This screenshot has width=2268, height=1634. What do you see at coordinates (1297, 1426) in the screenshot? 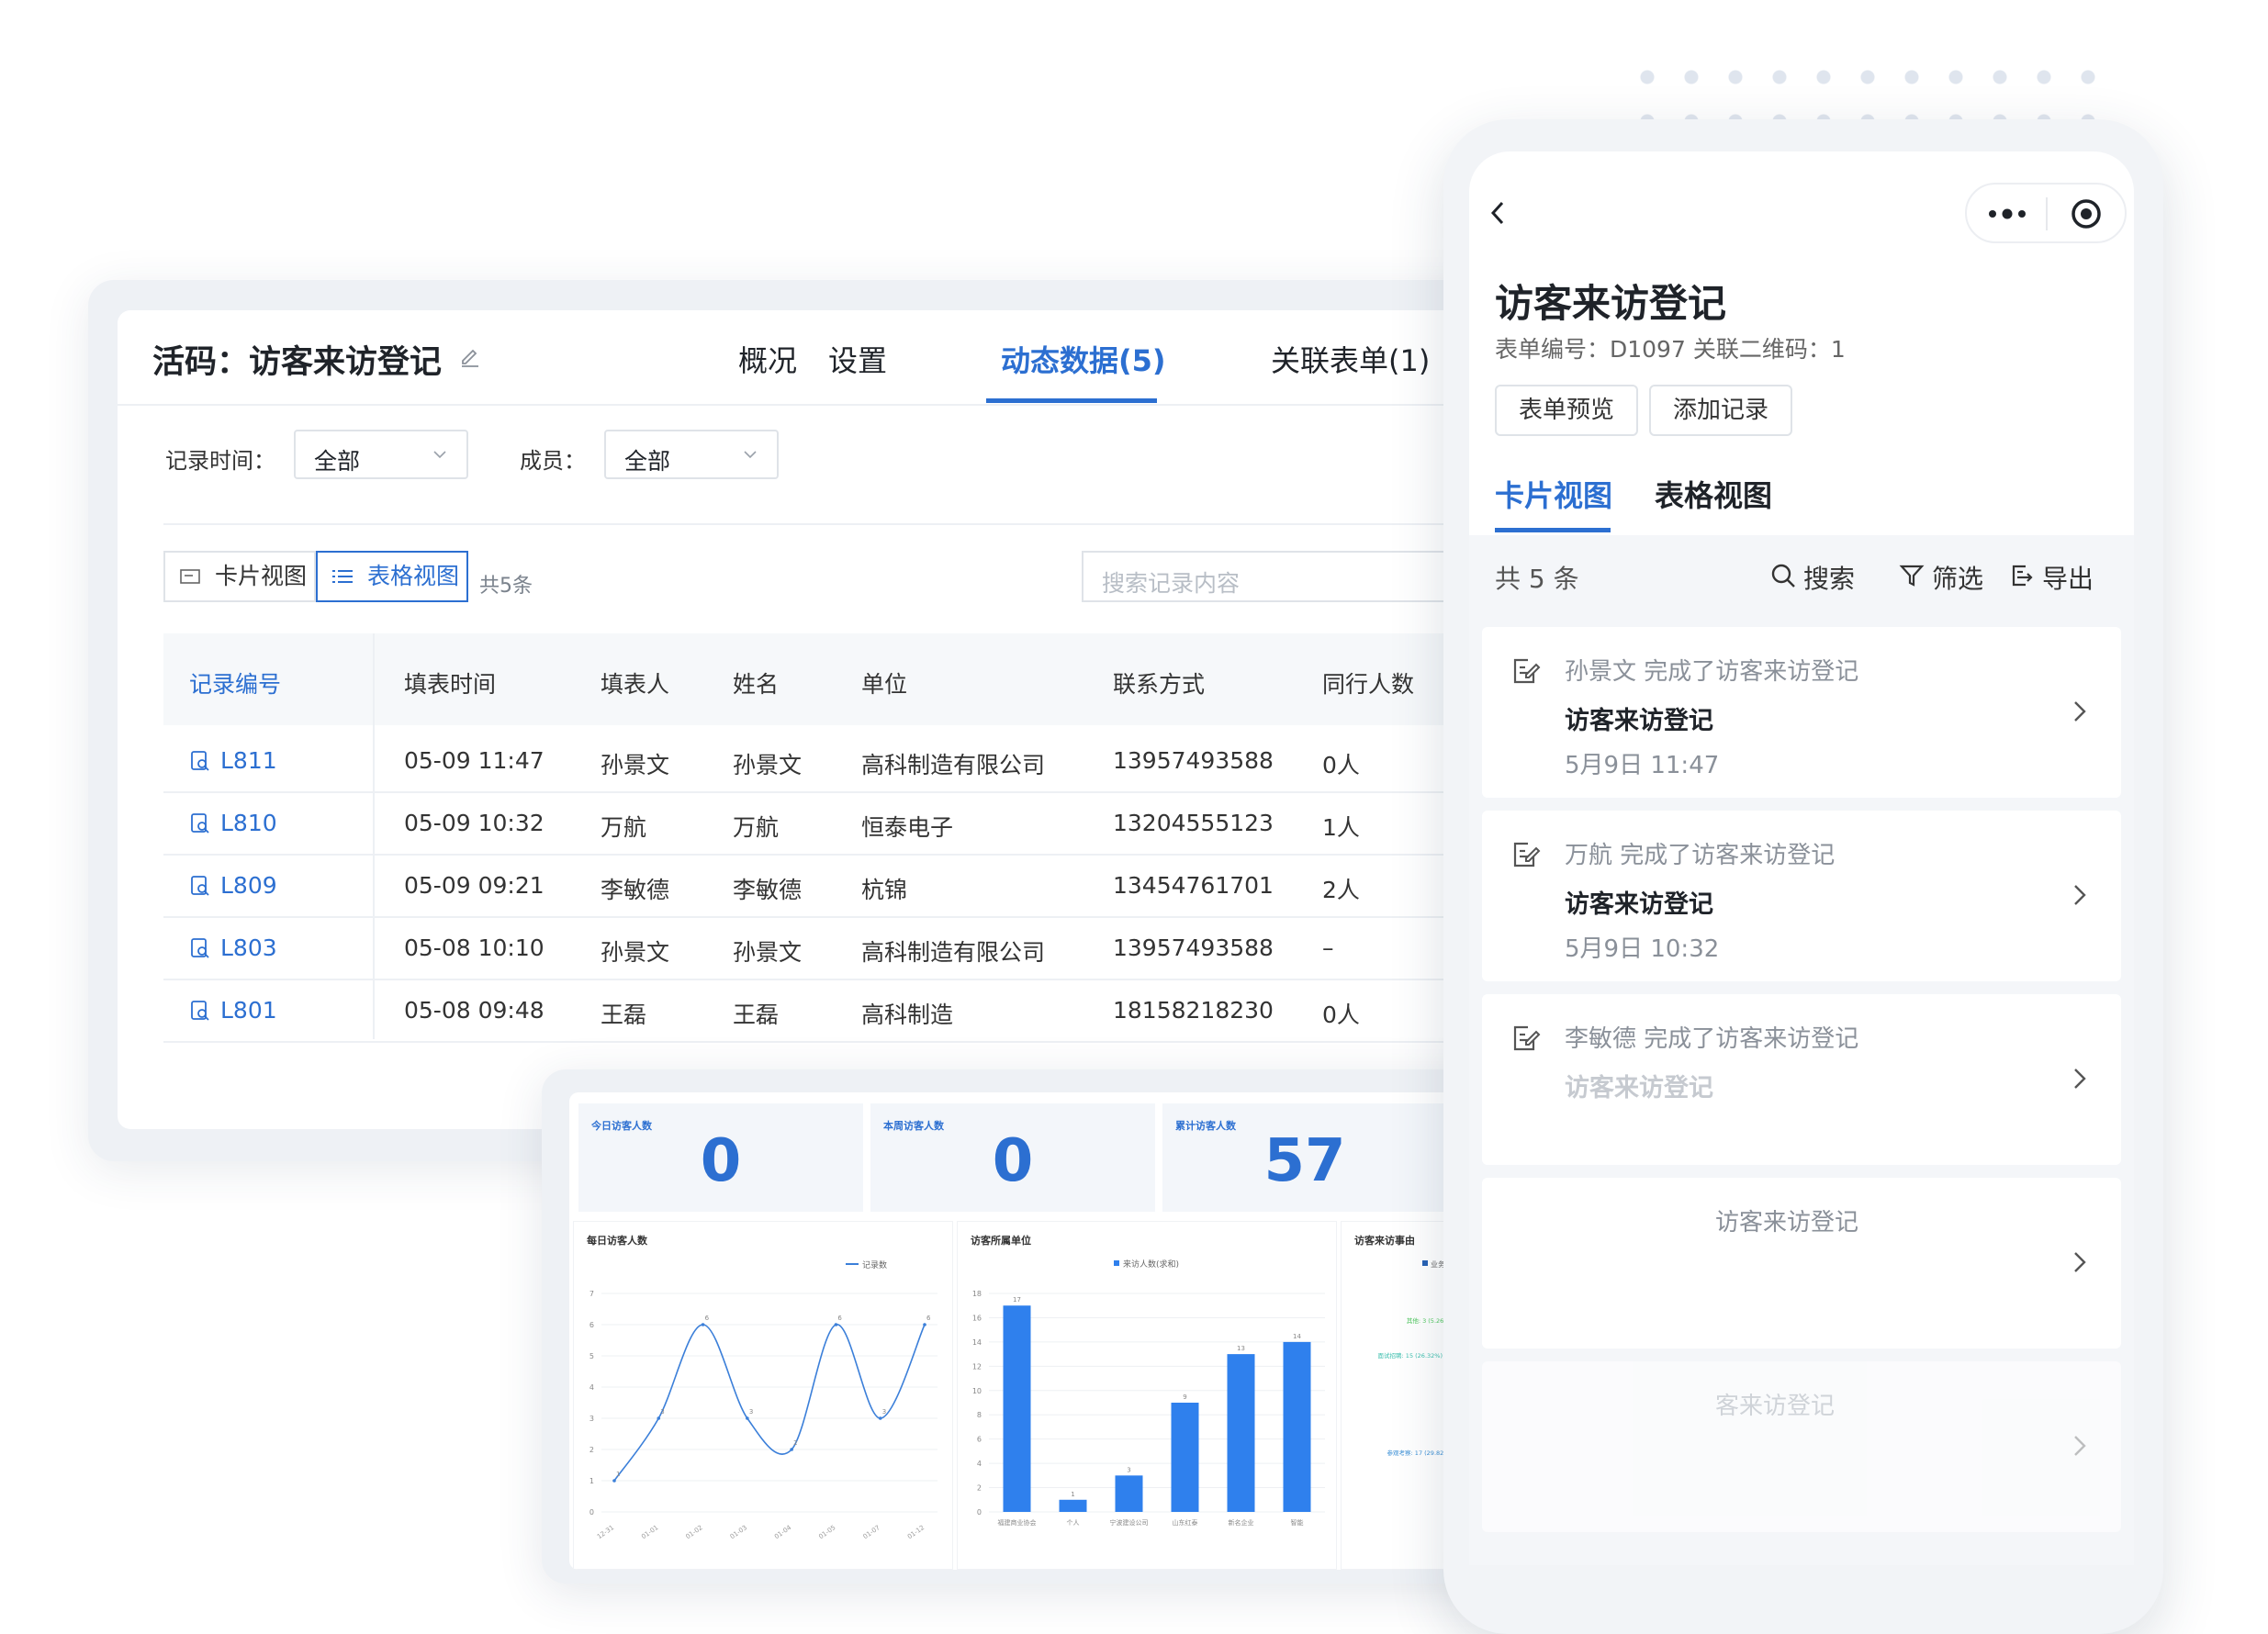
I see `bar` at bounding box center [1297, 1426].